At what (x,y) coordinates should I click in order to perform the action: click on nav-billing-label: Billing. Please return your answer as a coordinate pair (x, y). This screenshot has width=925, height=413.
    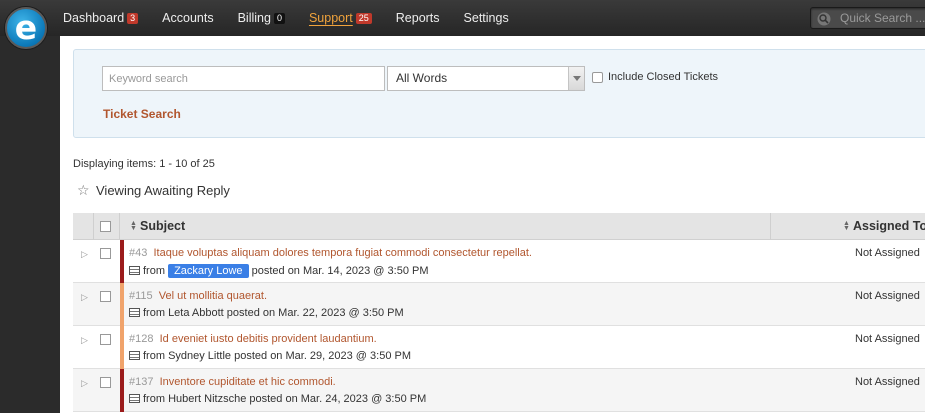
    Looking at the image, I should click on (254, 18).